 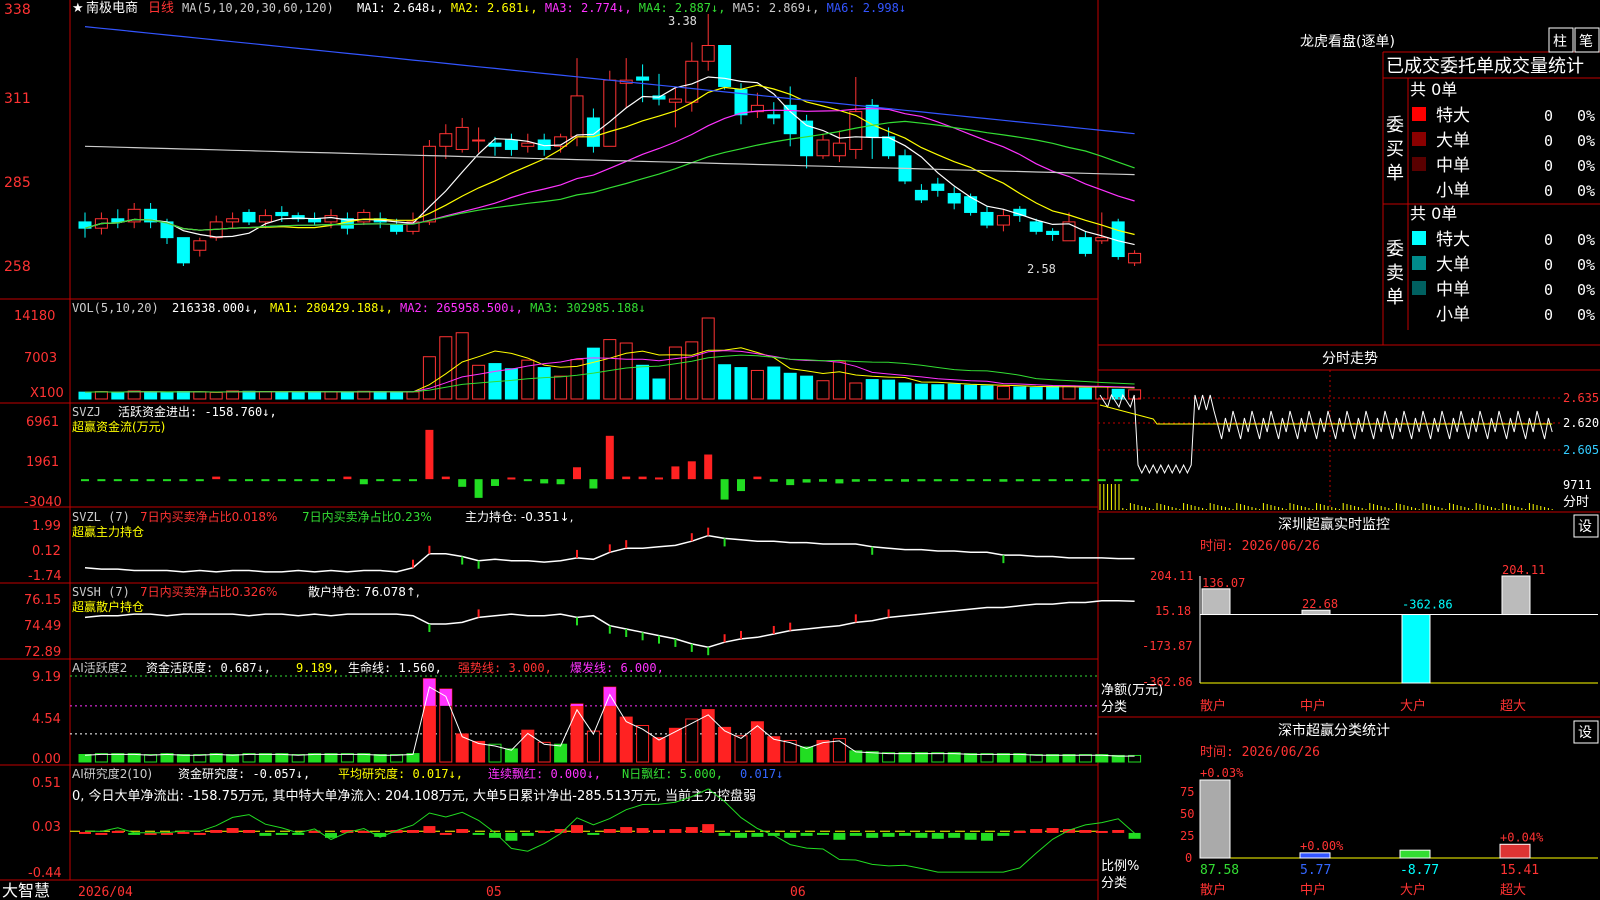 I want to click on ai-text-5: 爆发线: 6.000,, so click(x=617, y=667).